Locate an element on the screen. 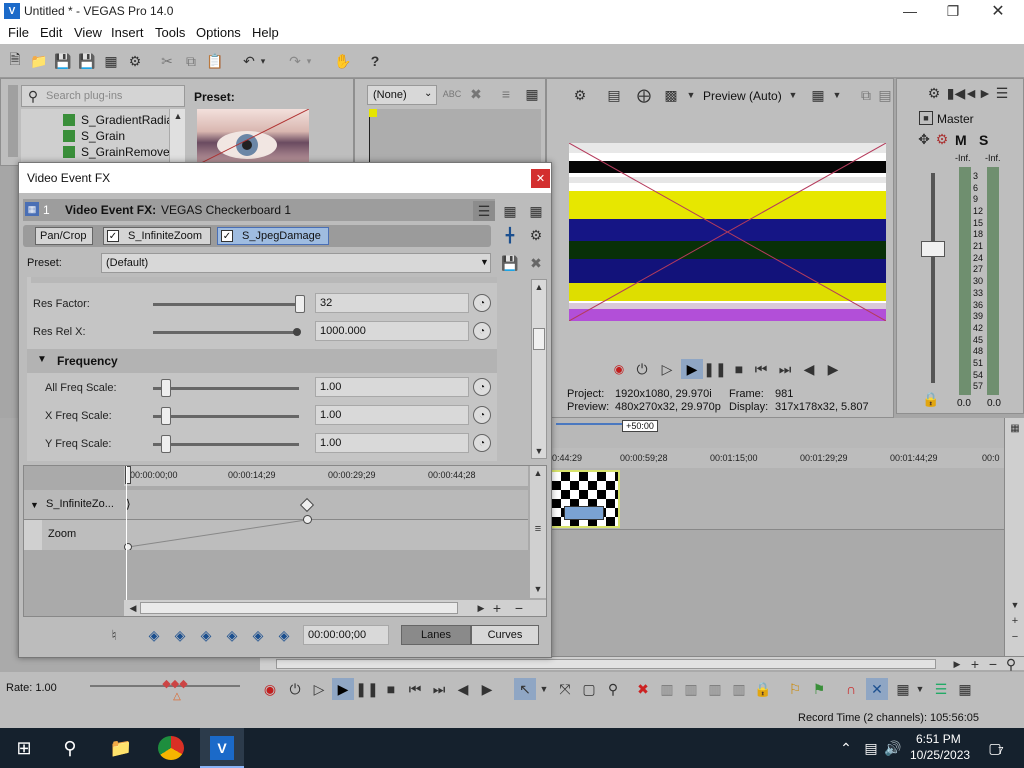  tab-lanes: Lanes is located at coordinates (436, 635).